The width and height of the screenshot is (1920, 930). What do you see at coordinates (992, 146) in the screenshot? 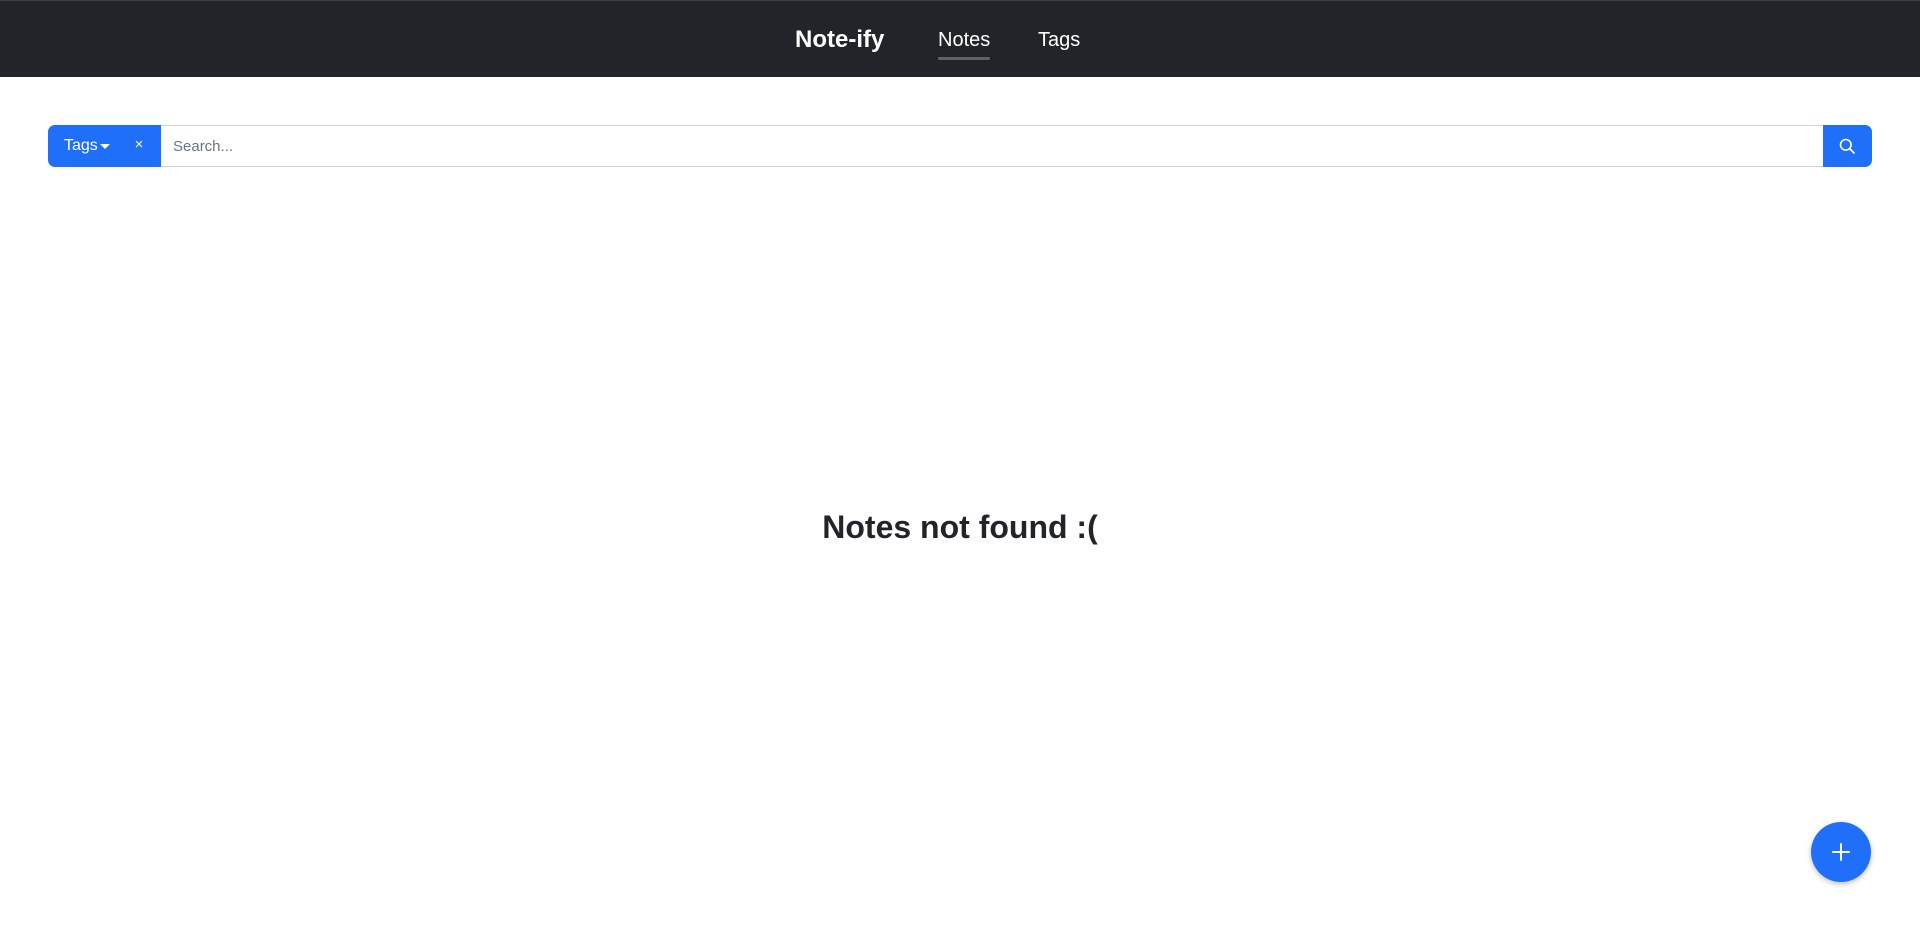
I see `search-input` at bounding box center [992, 146].